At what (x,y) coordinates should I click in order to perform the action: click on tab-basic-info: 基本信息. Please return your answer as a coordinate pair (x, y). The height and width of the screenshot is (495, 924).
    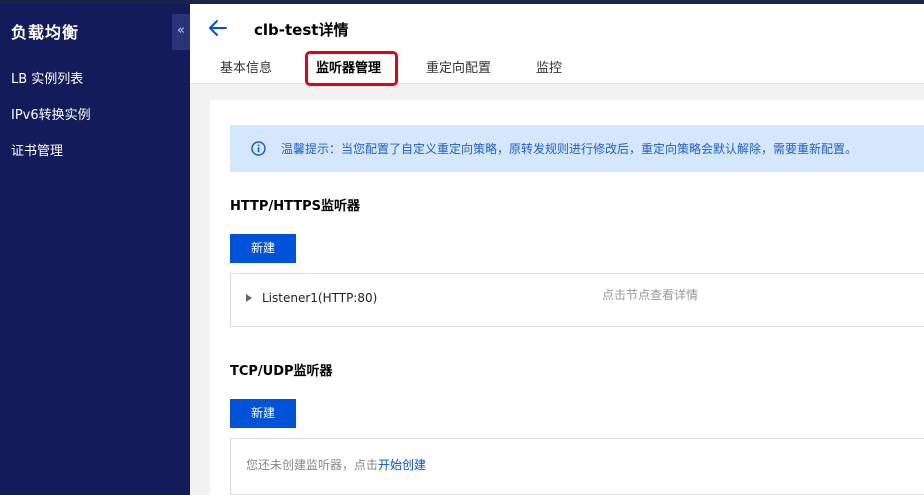
    Looking at the image, I should click on (246, 66).